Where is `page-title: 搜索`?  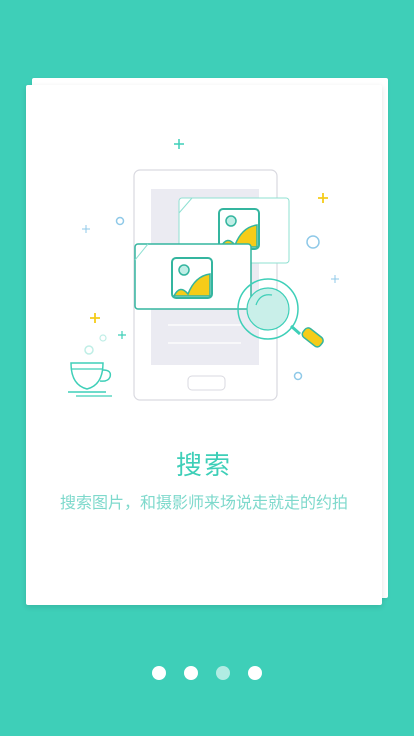
page-title: 搜索 is located at coordinates (203, 466).